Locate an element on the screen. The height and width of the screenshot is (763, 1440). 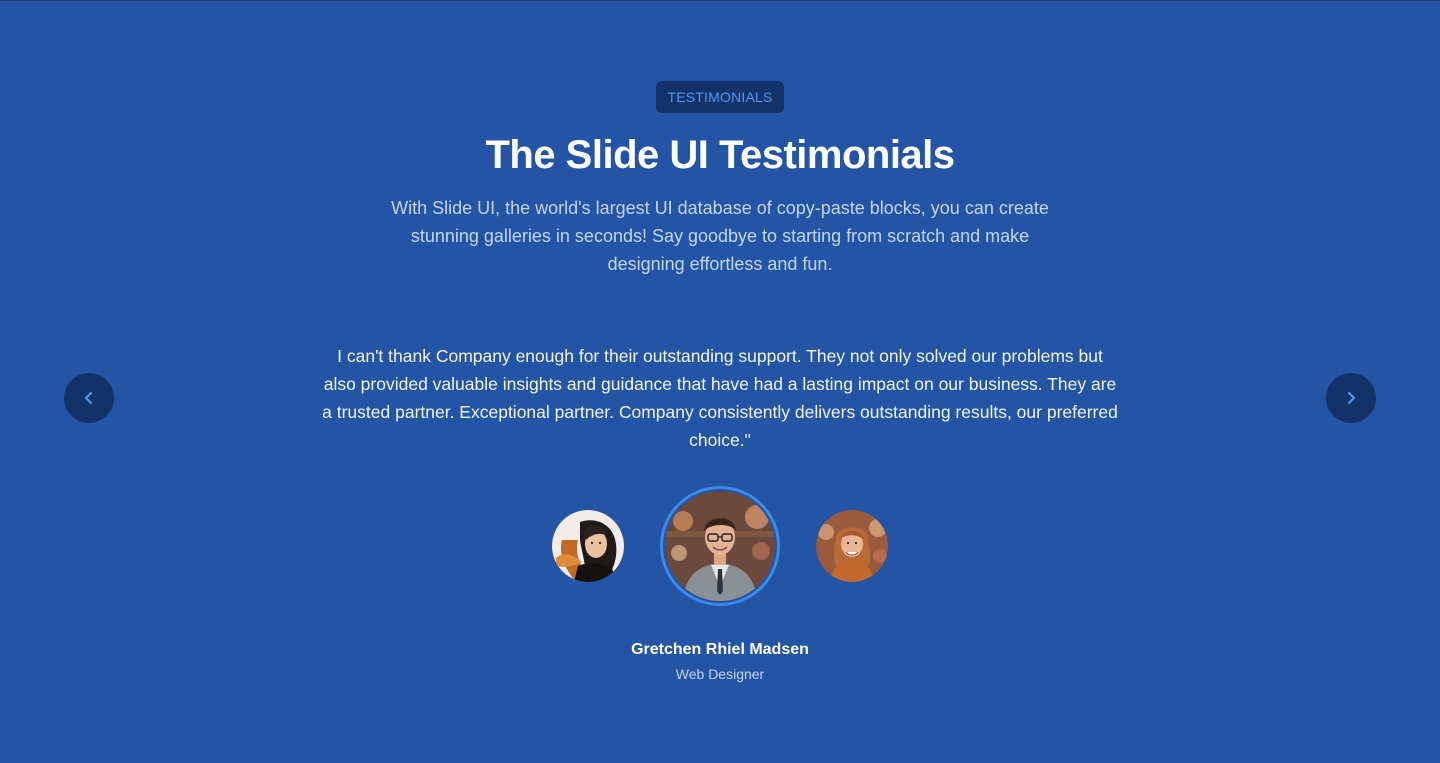
chevron-right-icon is located at coordinates (1351, 398).